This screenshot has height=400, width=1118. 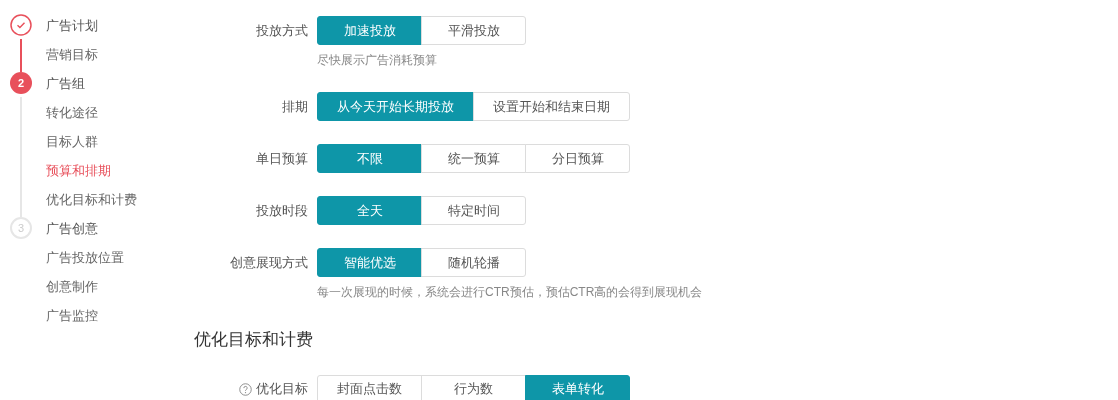 I want to click on hint-text: 尽快展示广告消耗预算, so click(x=377, y=60).